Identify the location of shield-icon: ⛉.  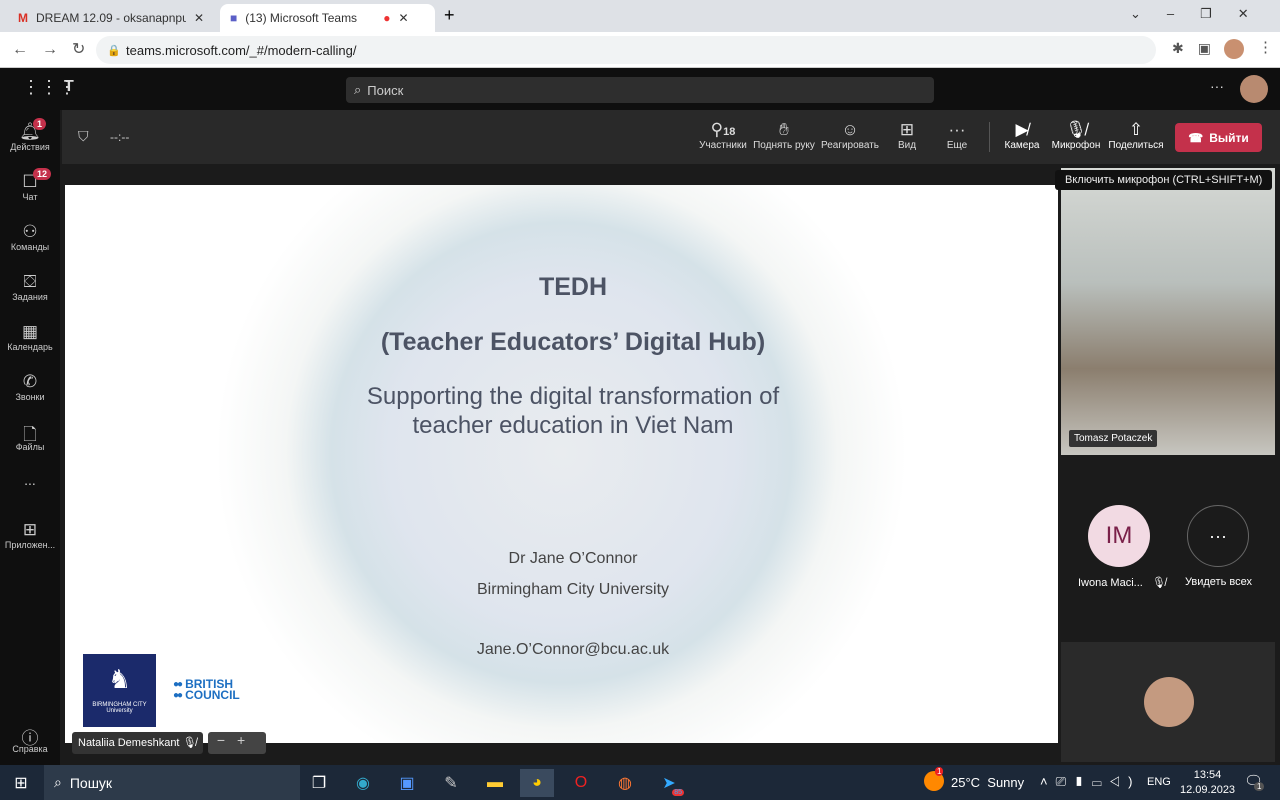
(83, 136).